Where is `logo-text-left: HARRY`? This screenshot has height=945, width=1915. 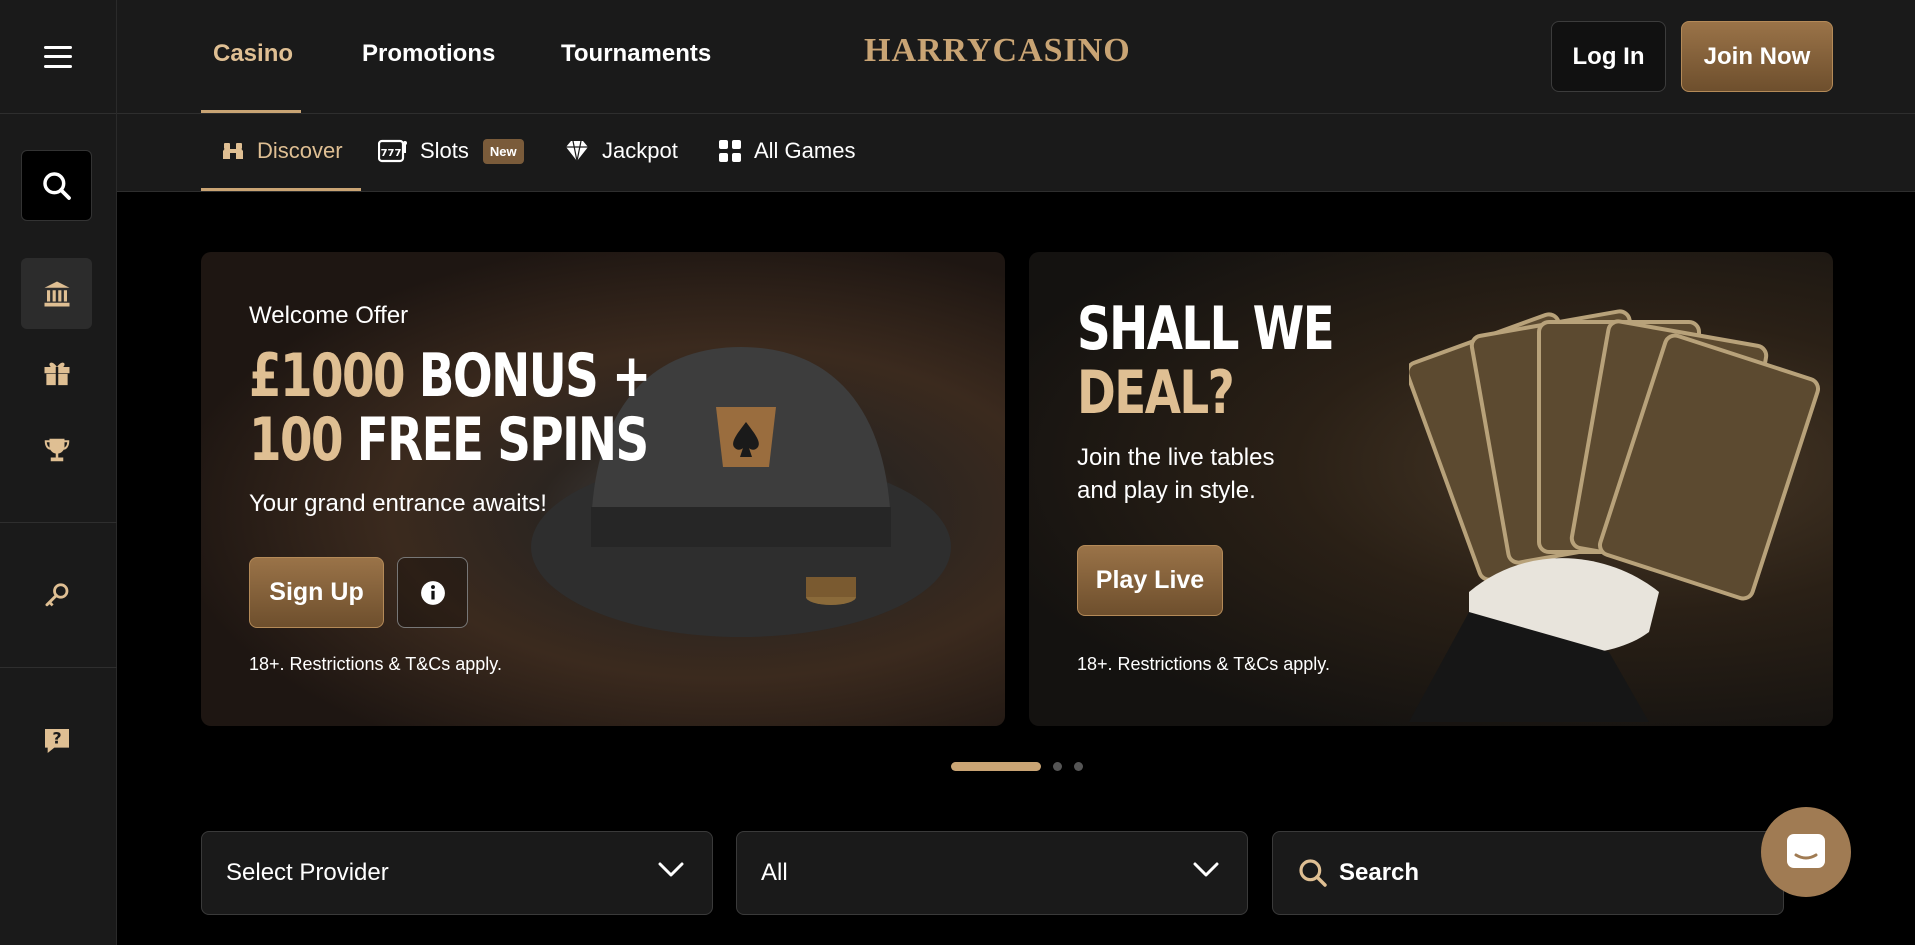 logo-text-left: HARRY is located at coordinates (928, 50).